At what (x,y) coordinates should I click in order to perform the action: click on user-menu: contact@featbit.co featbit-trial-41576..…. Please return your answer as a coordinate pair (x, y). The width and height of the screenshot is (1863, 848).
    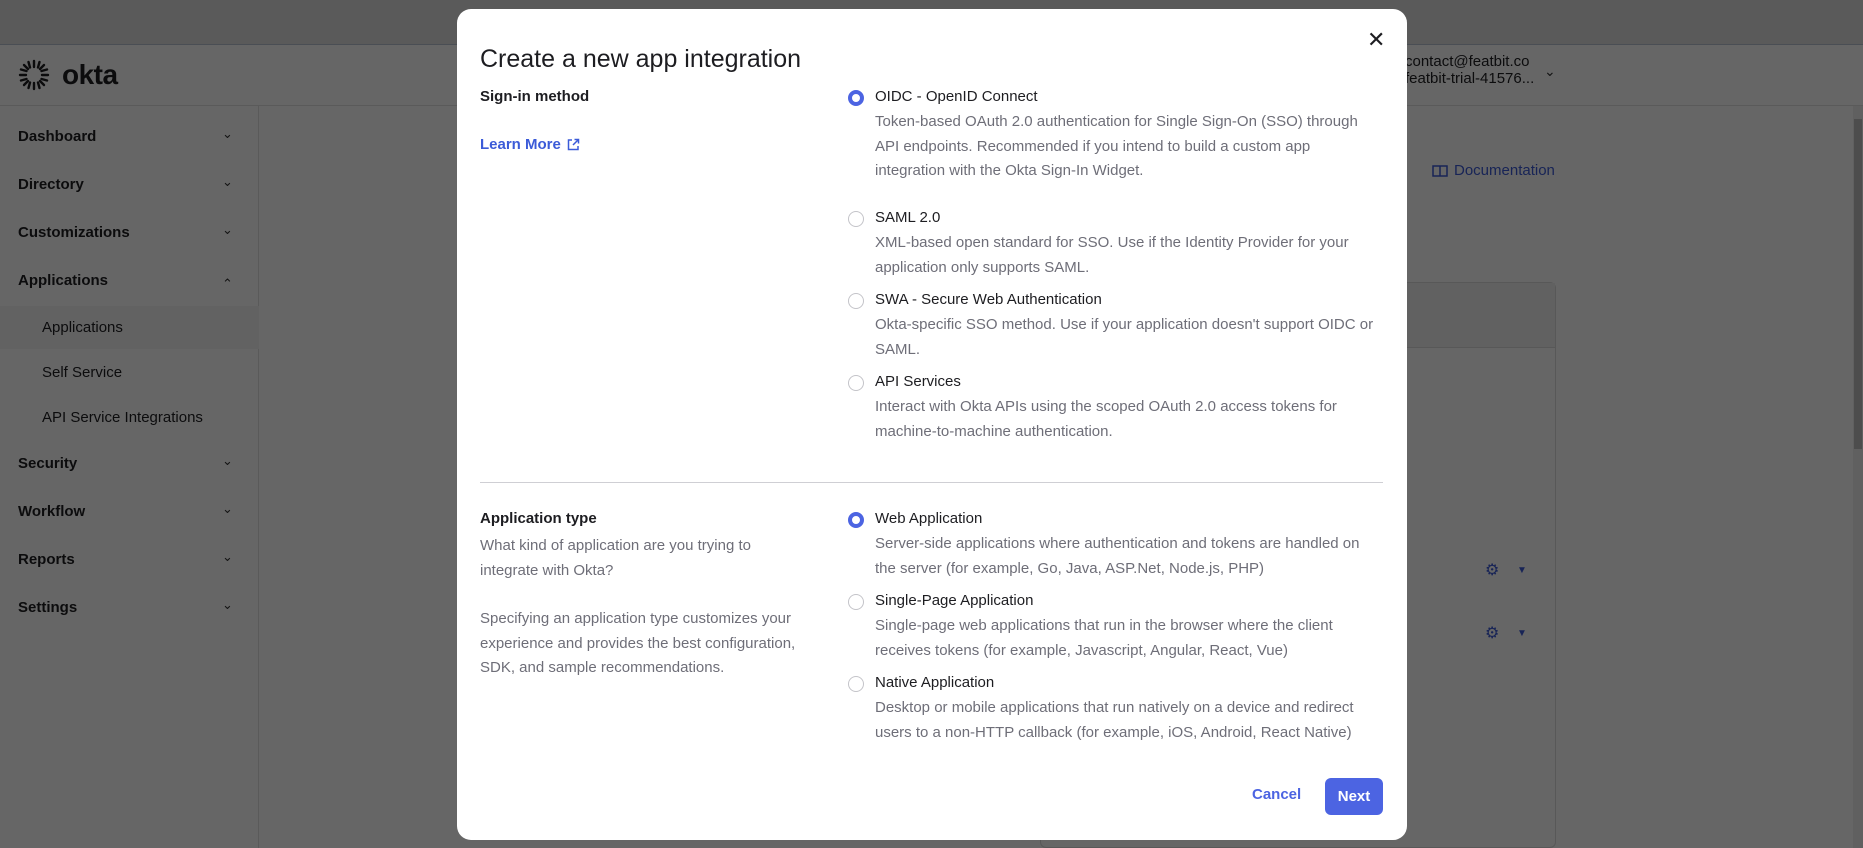
    Looking at the image, I should click on (1469, 70).